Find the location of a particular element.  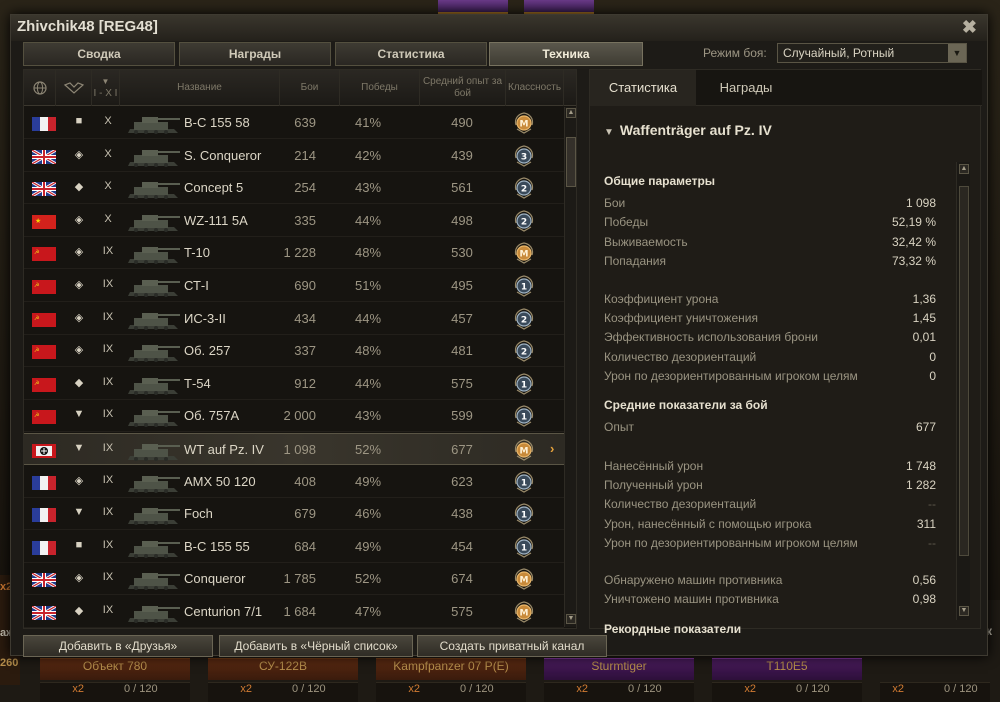

battle-mode-select: Случайный, Ротный ▼ is located at coordinates (872, 53).